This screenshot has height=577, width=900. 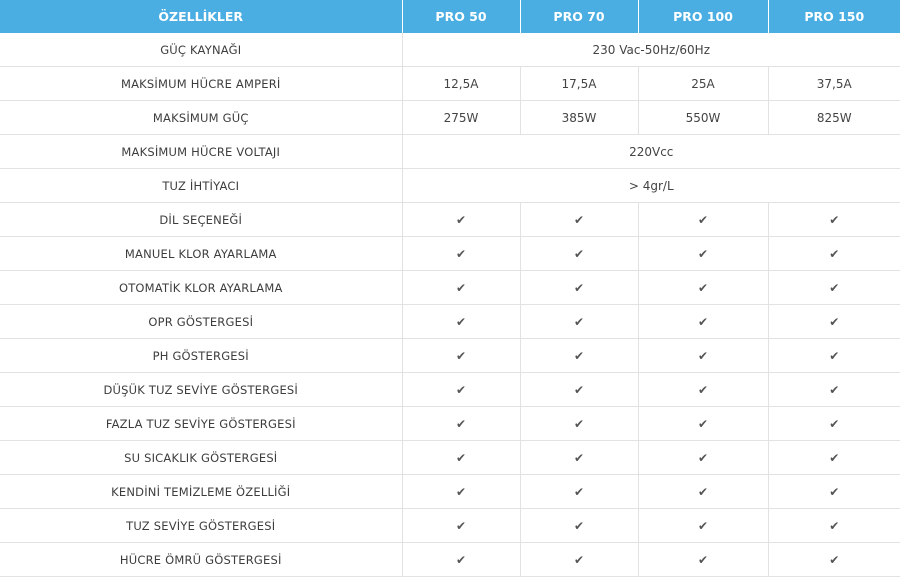 I want to click on feature-label: DİL SEÇENEĞİ, so click(x=201, y=219).